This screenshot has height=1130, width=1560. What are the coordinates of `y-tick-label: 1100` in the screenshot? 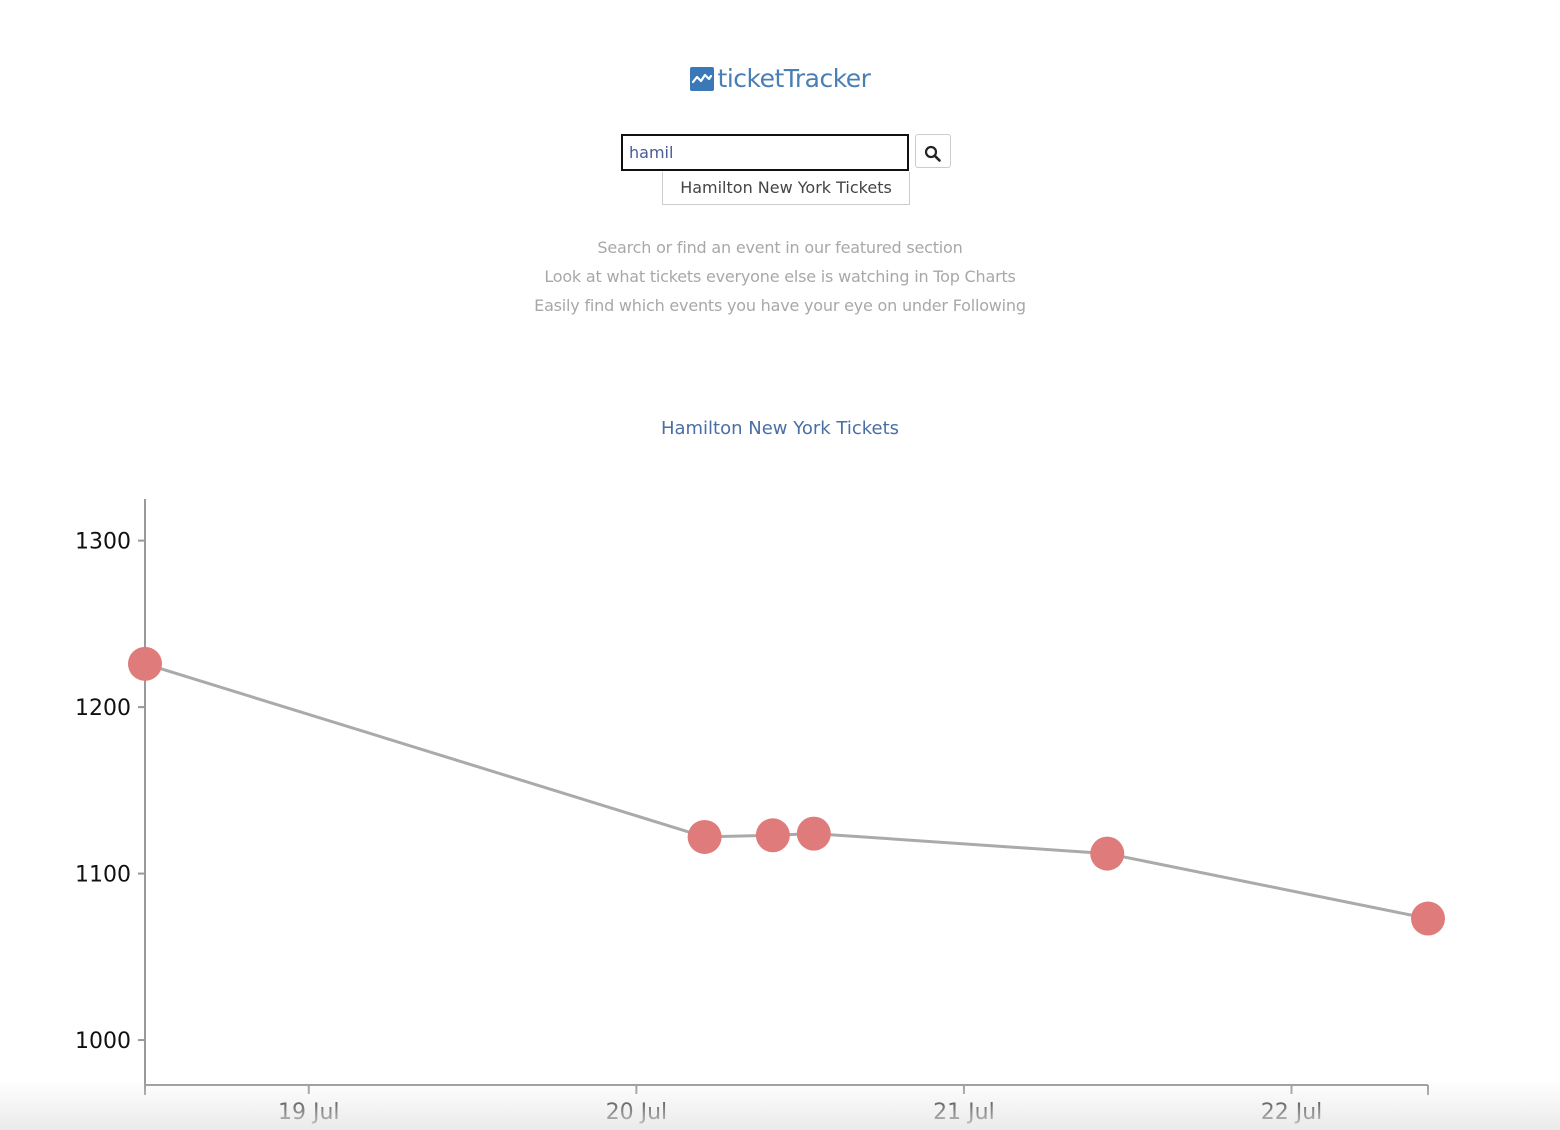 It's located at (103, 875).